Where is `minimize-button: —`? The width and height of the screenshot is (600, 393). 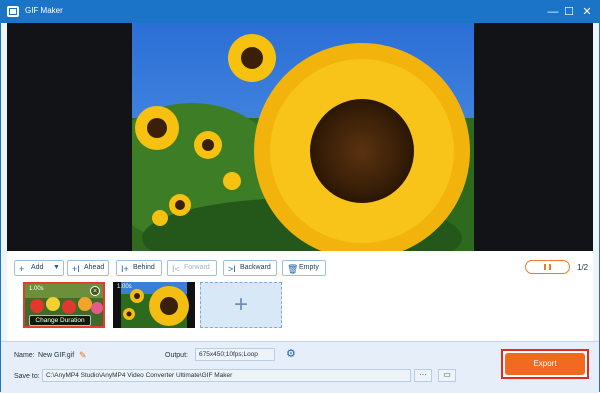
minimize-button: — is located at coordinates (553, 12).